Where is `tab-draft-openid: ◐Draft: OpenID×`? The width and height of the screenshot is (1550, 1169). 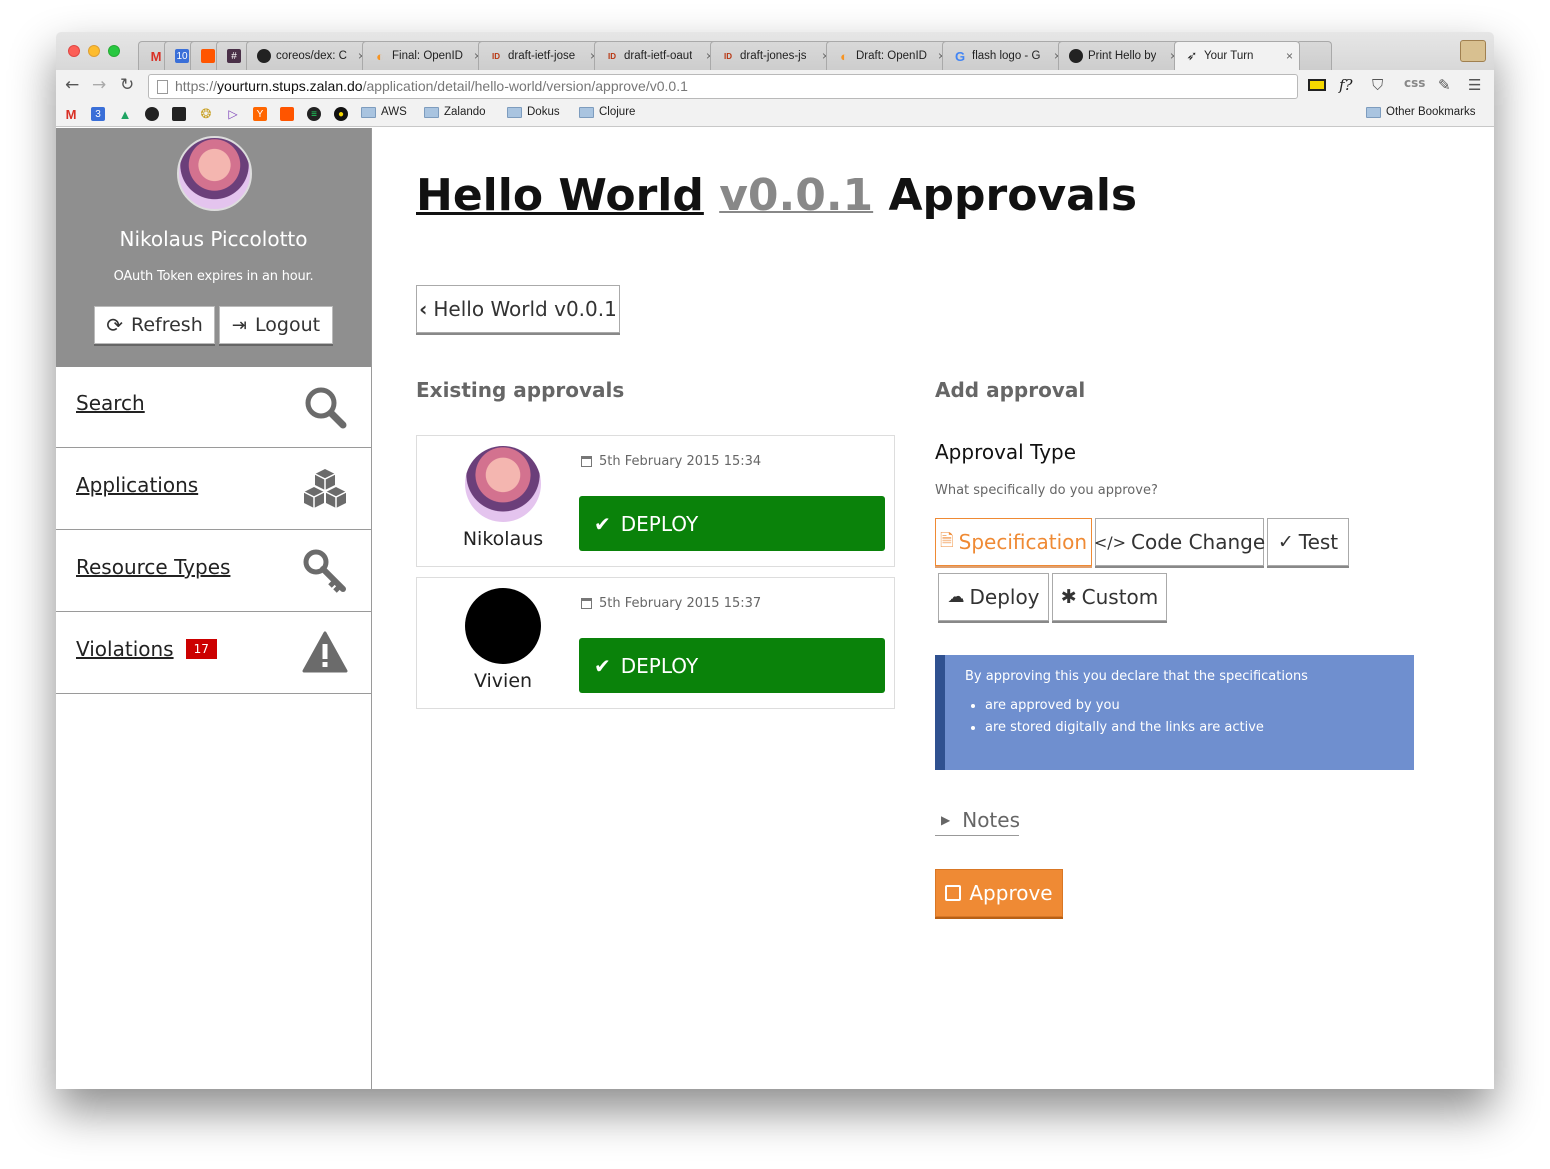
tab-draft-openid: ◐Draft: OpenID× is located at coordinates (889, 55).